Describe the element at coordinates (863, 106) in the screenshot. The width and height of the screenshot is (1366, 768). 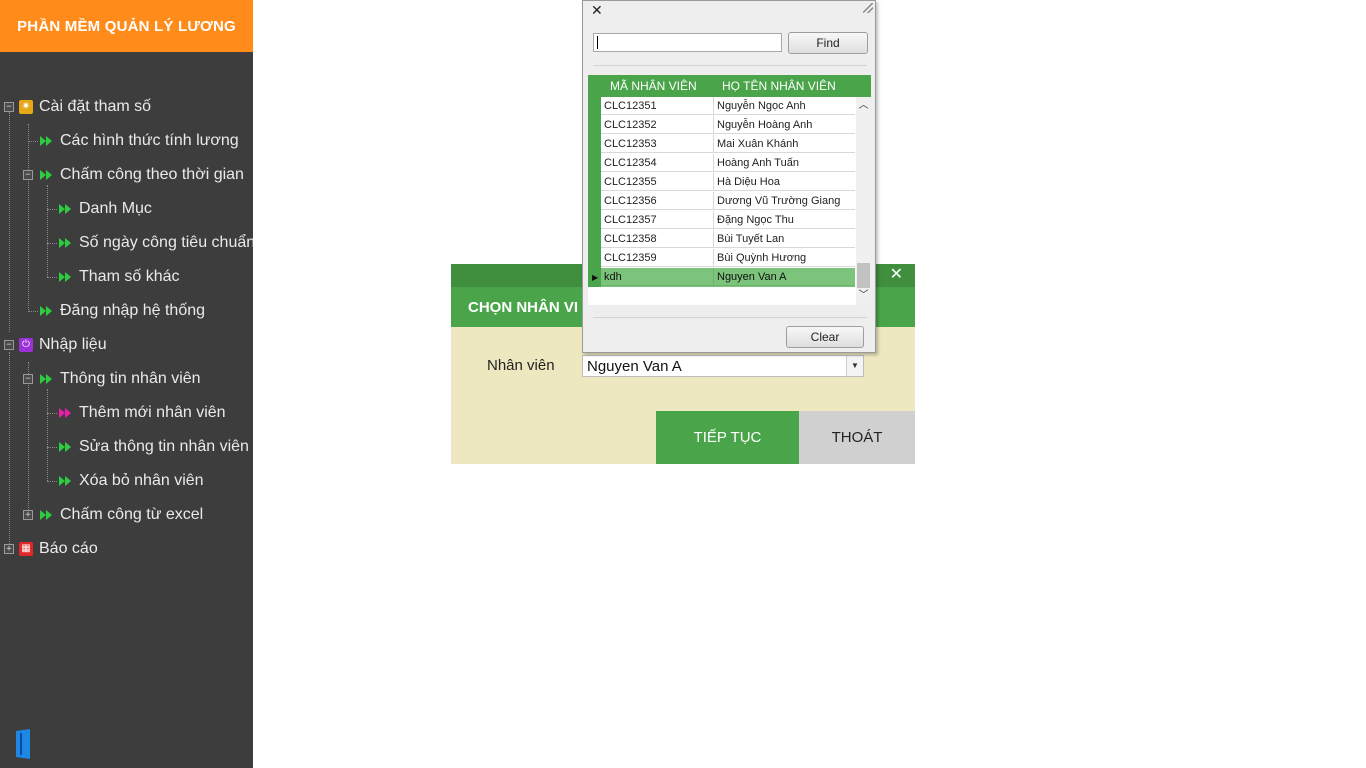
I see `scroll-up-icon: ︿` at that location.